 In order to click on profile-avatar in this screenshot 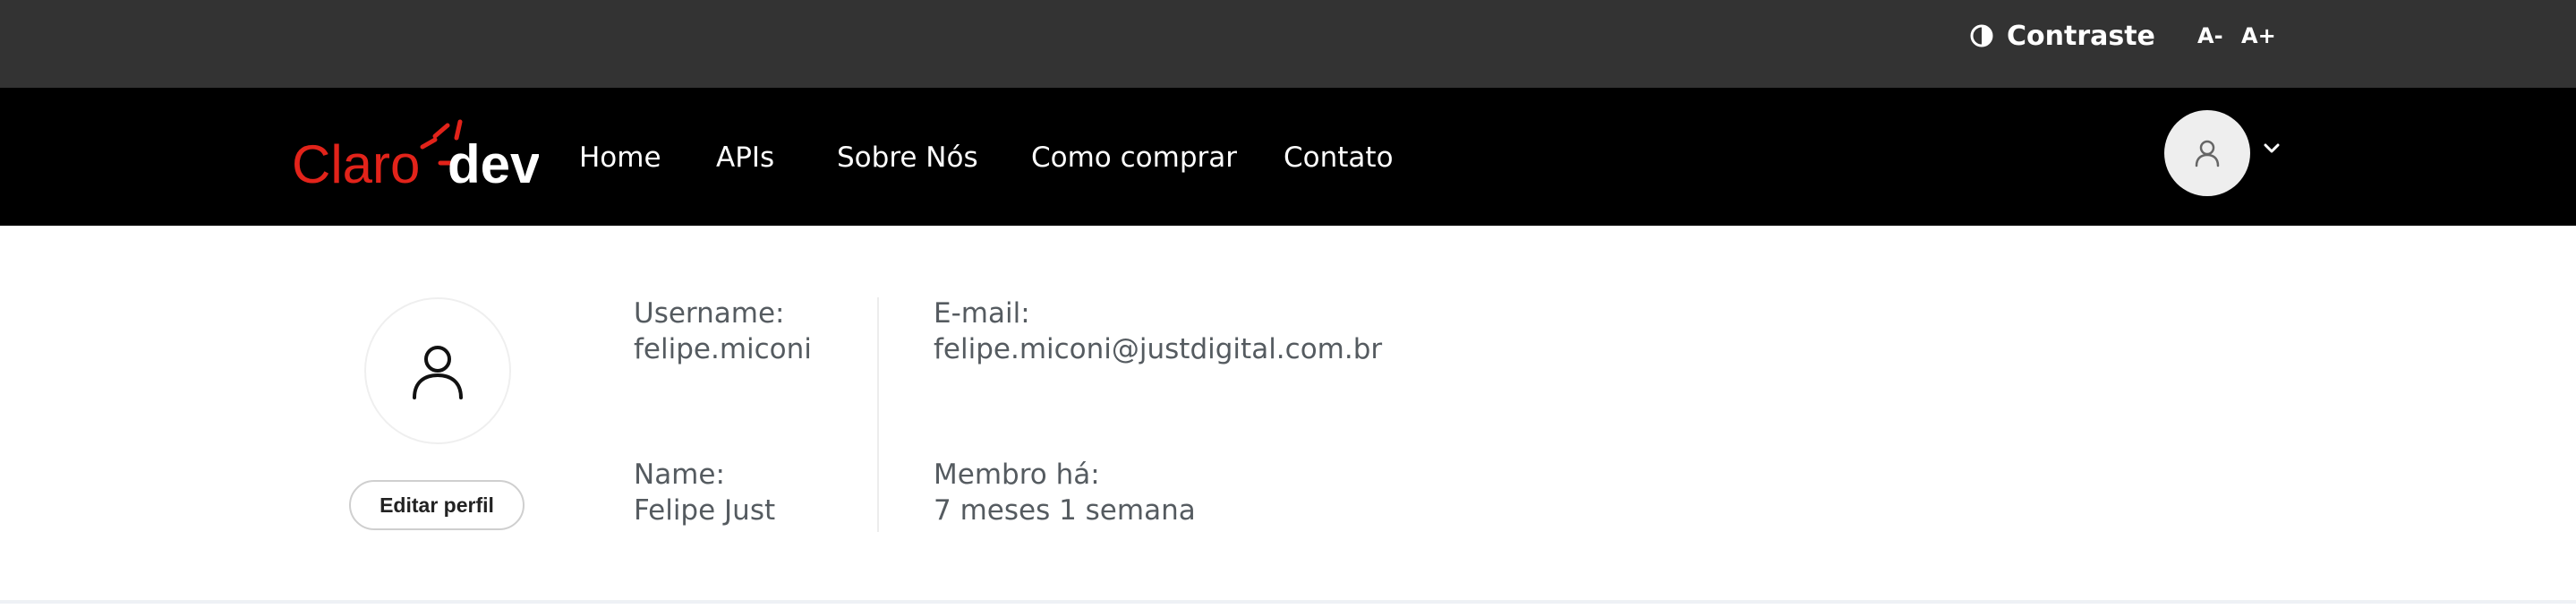, I will do `click(437, 370)`.